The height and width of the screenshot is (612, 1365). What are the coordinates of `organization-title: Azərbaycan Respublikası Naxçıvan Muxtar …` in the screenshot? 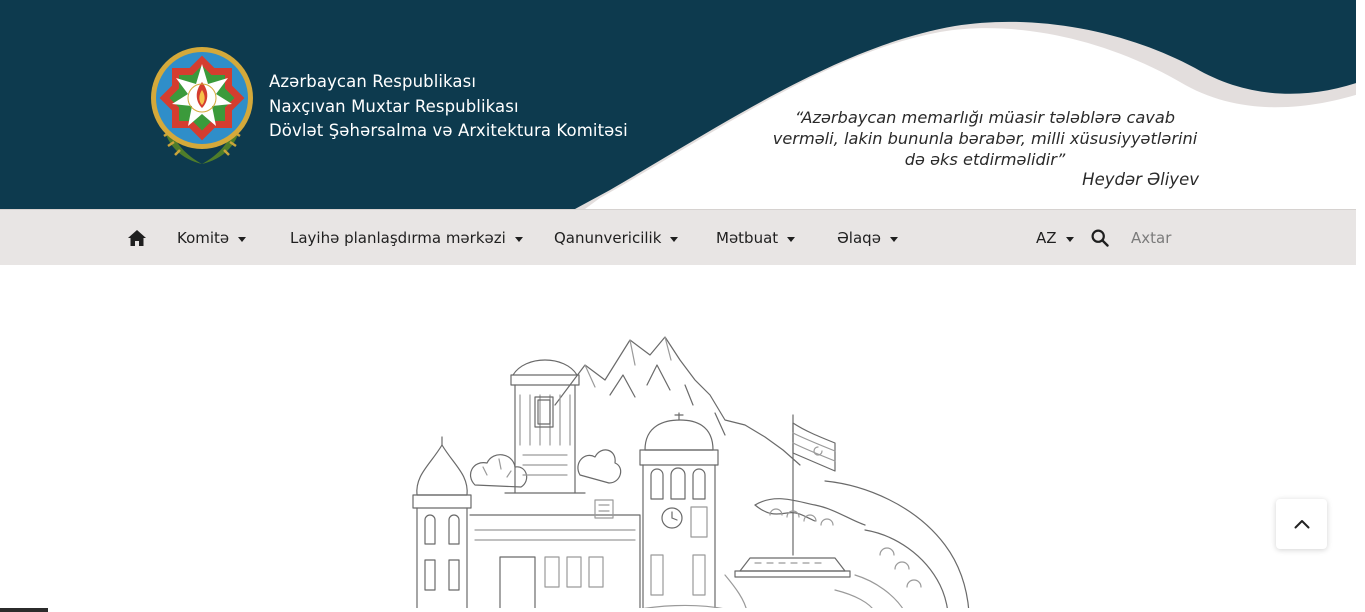 It's located at (448, 107).